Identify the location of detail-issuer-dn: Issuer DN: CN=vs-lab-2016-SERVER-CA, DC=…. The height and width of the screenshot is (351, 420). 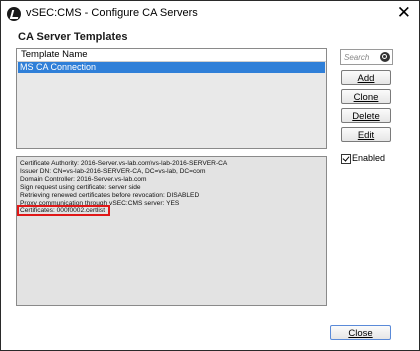
(113, 171).